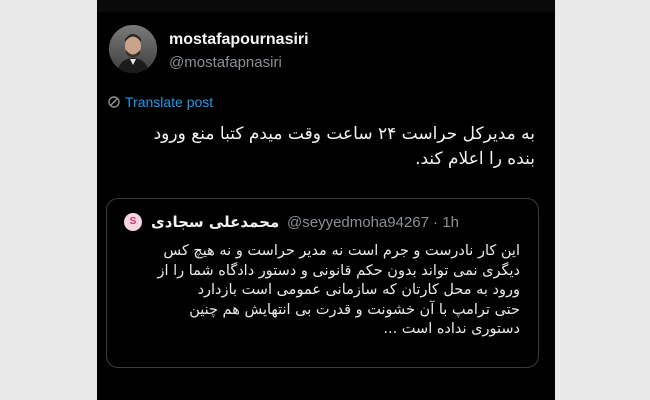 This screenshot has height=400, width=650. Describe the element at coordinates (215, 222) in the screenshot. I see `quoted-author-name: محمدعلی سجادی` at that location.